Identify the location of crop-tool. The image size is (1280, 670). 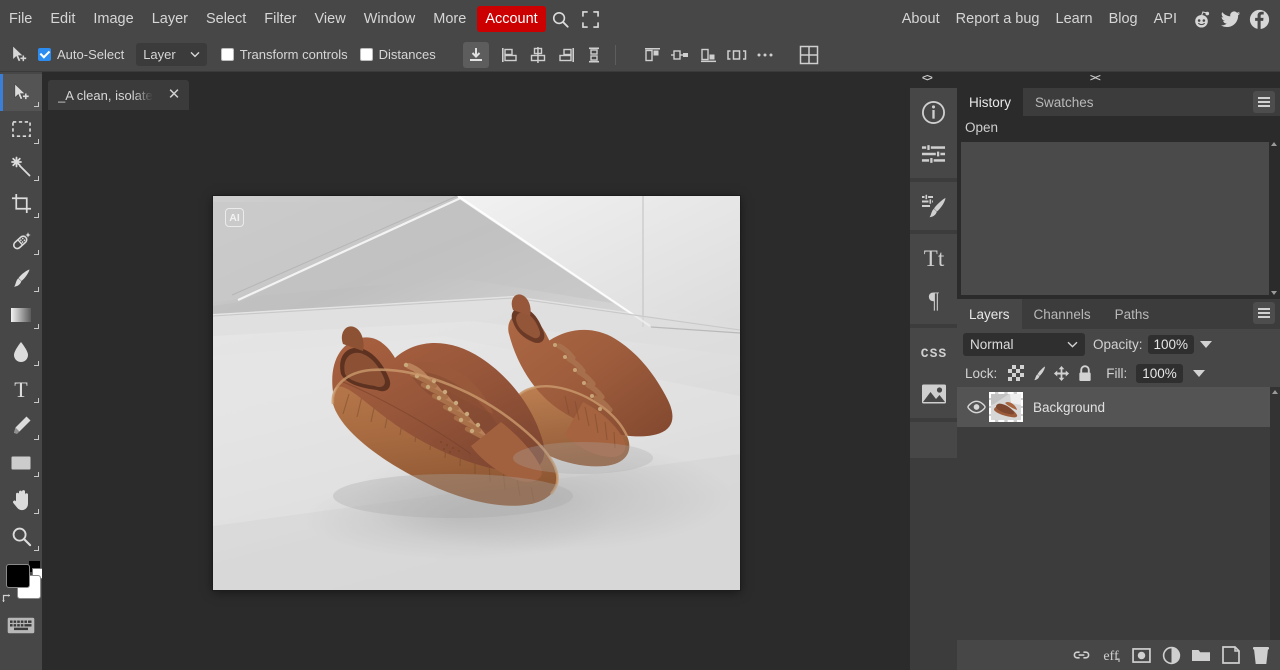
(21, 203).